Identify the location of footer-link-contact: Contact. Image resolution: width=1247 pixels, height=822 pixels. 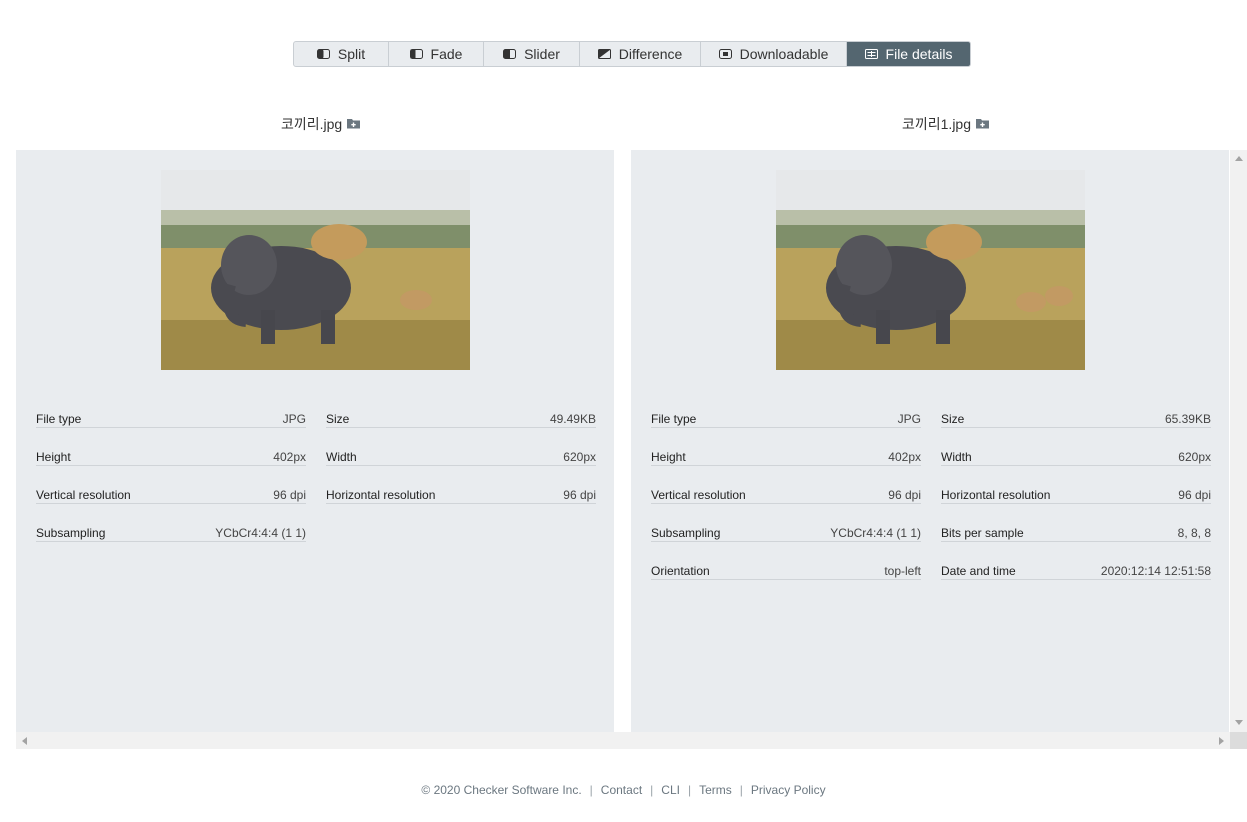
(621, 790).